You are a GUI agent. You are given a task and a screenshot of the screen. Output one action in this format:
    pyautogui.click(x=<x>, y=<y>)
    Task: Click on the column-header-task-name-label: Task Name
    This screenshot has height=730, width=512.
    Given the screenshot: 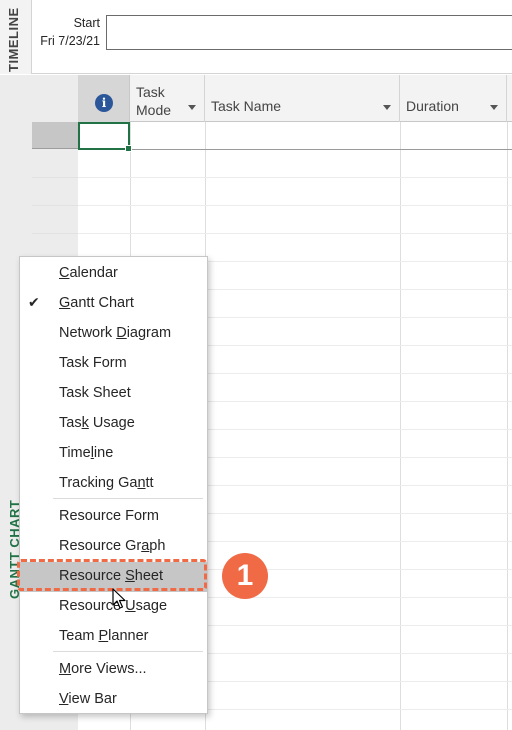 What is the action you would take?
    pyautogui.click(x=246, y=106)
    